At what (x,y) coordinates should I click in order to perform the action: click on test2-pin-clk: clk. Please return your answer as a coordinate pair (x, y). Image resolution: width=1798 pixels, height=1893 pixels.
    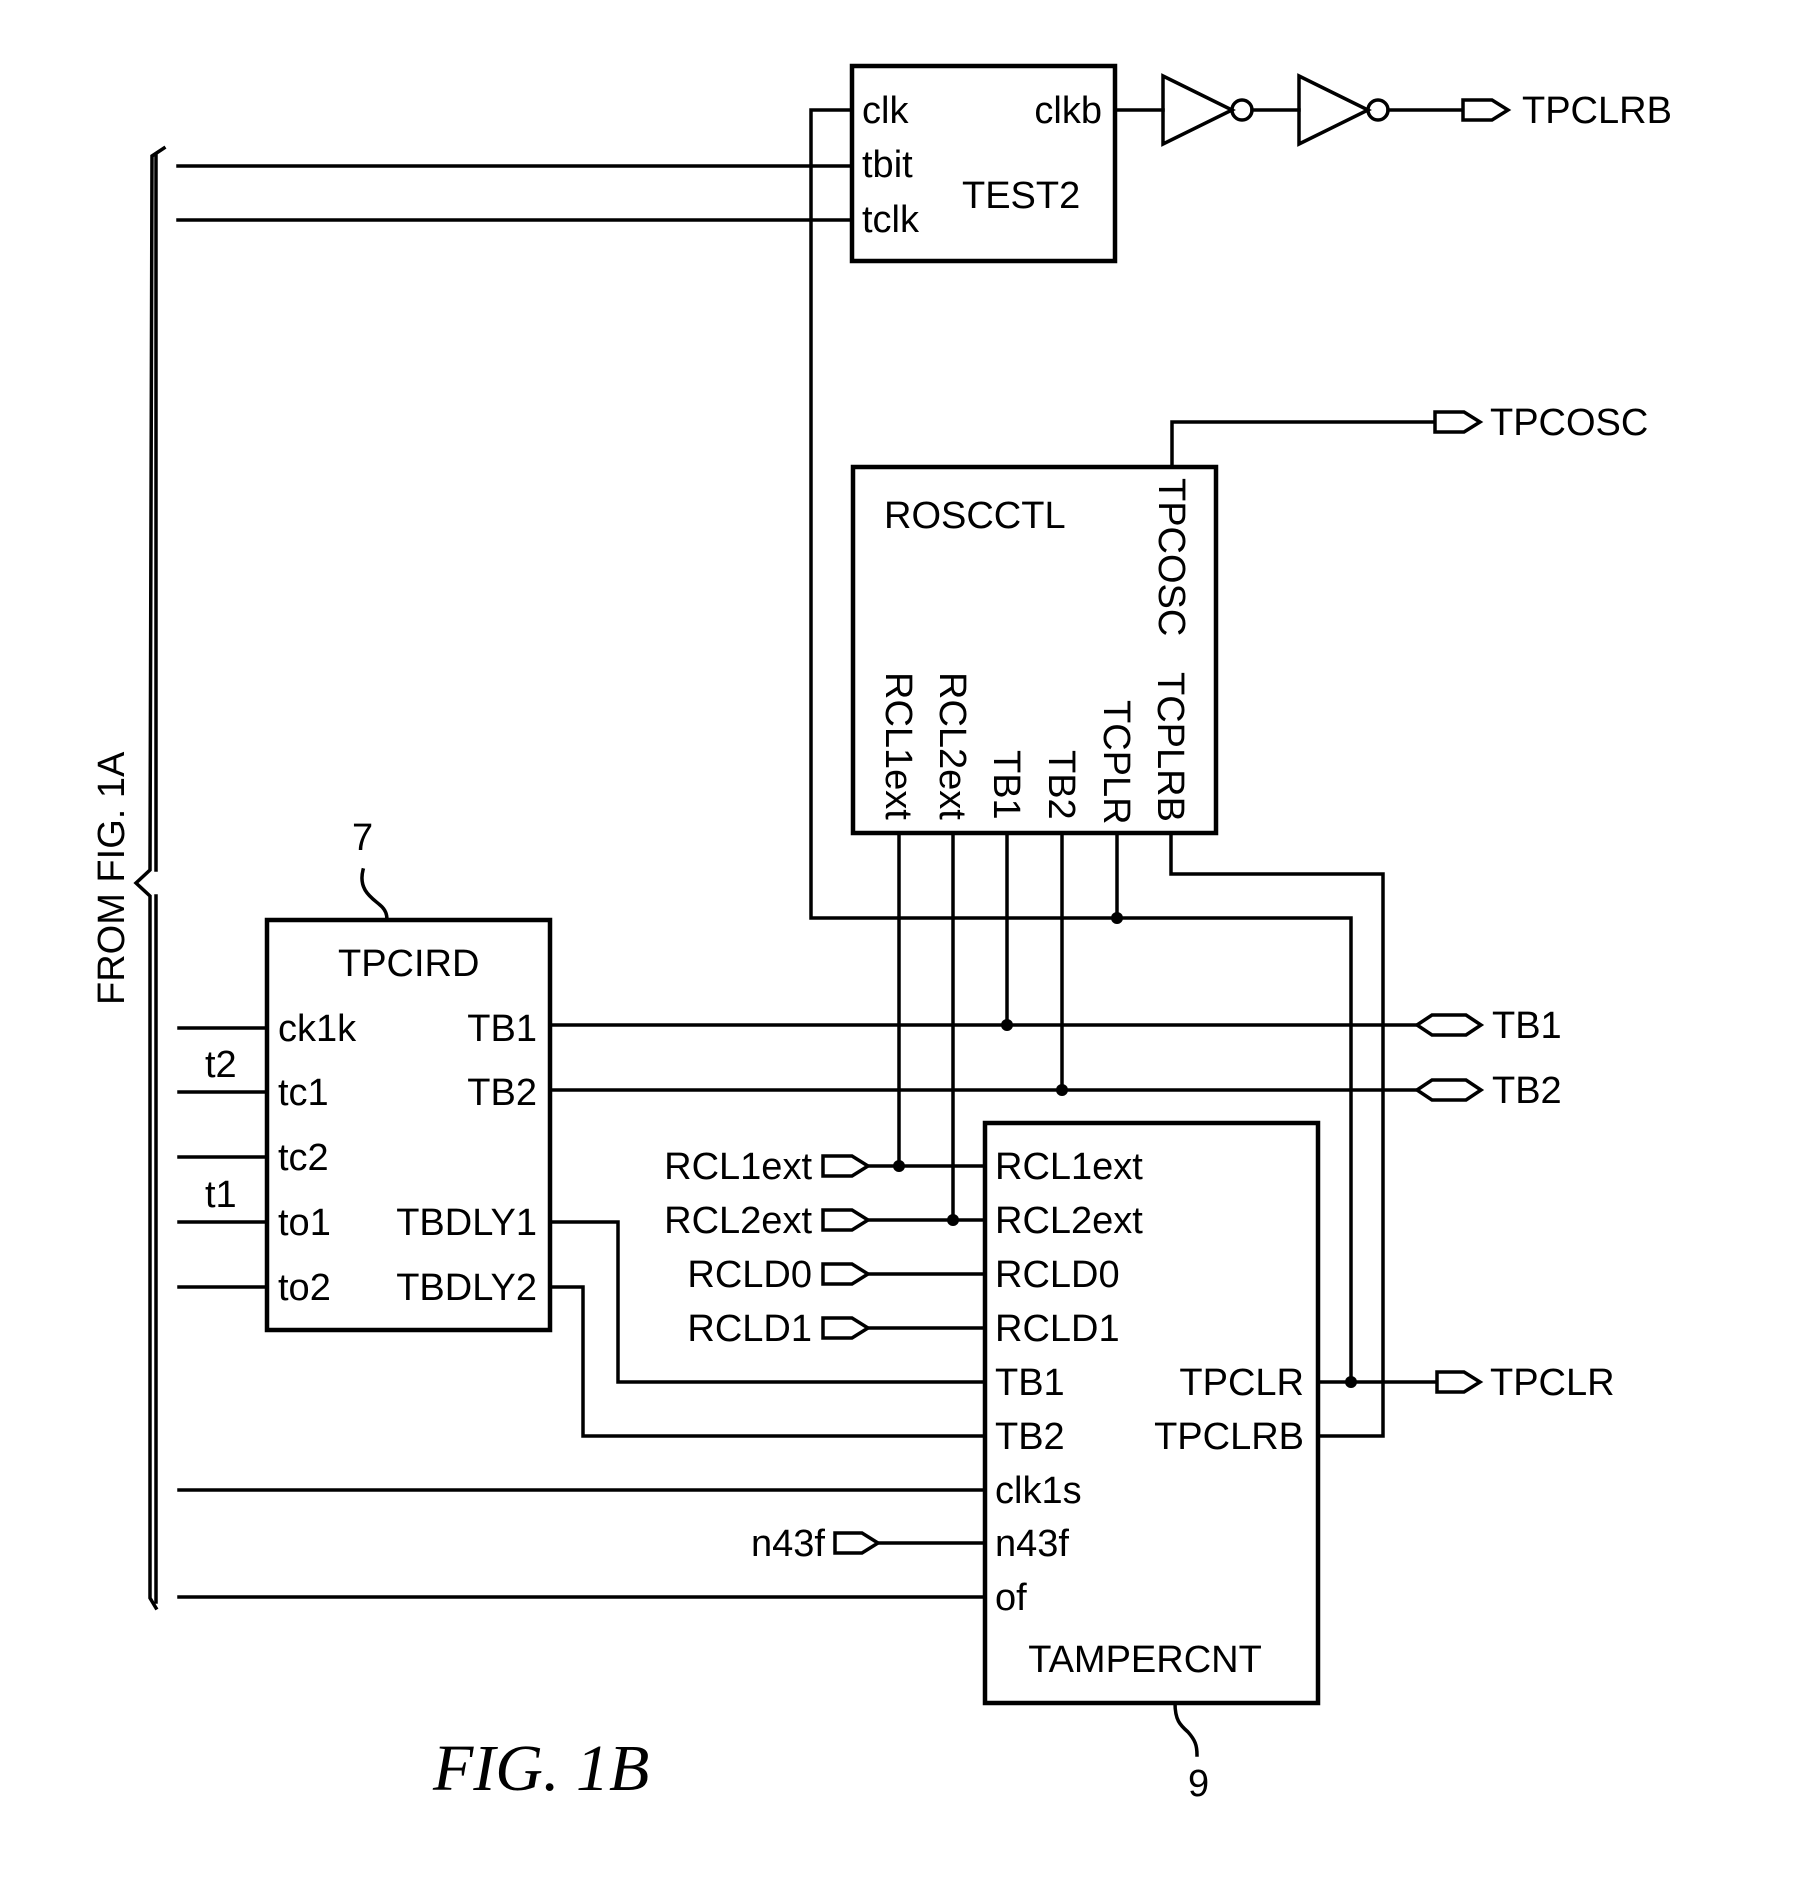
    Looking at the image, I should click on (885, 111).